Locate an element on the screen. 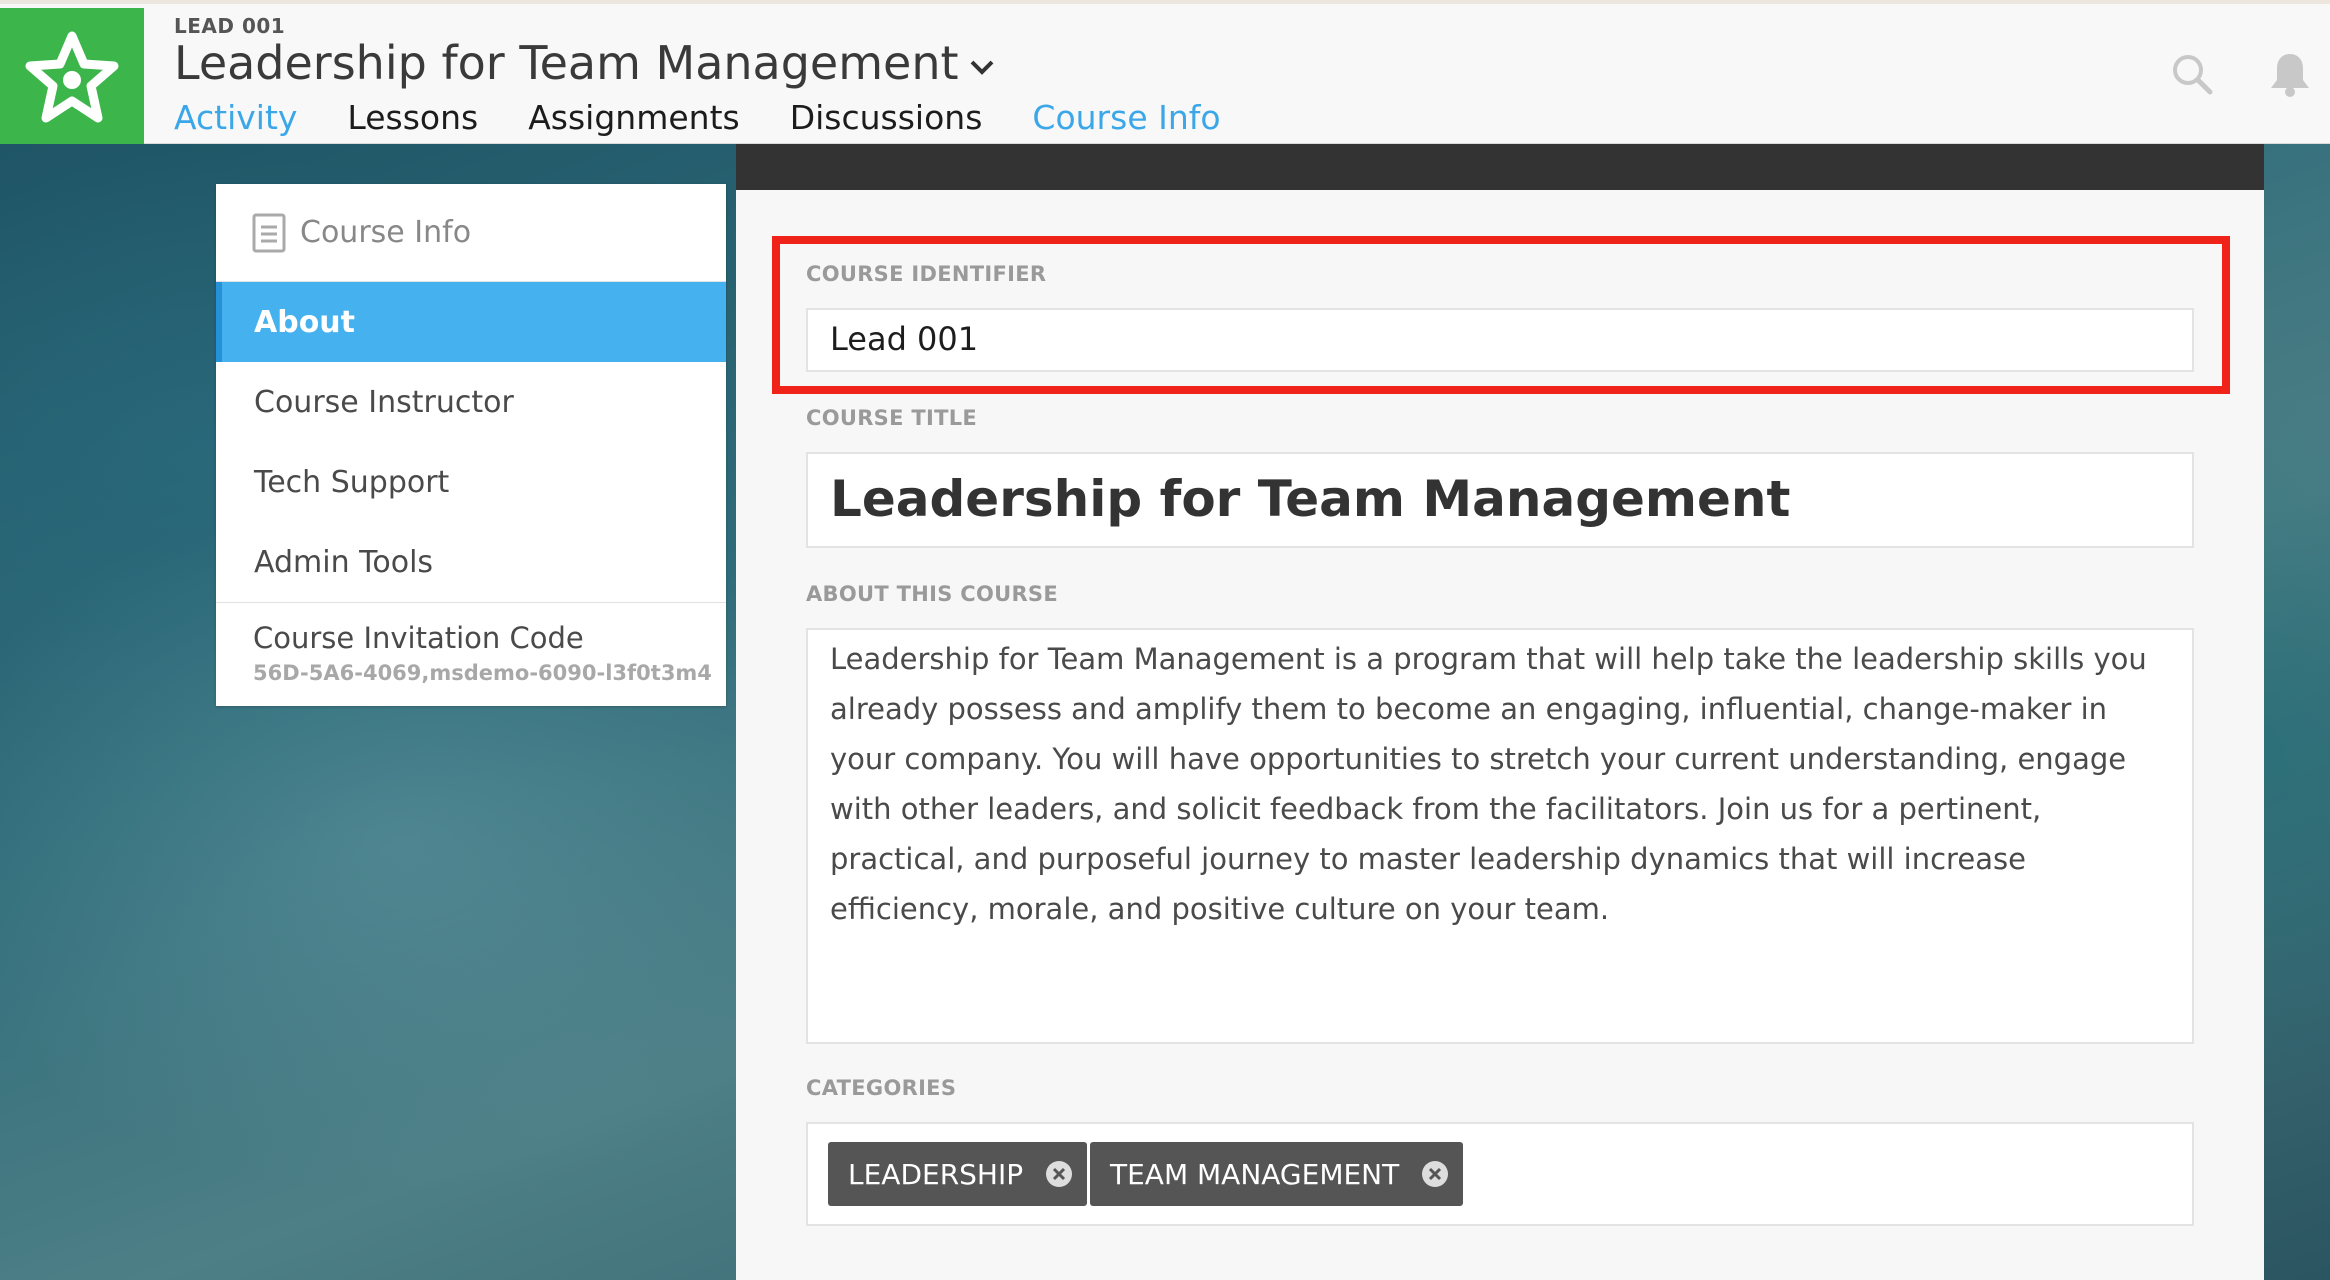 The width and height of the screenshot is (2330, 1280). app-logo is located at coordinates (72, 78).